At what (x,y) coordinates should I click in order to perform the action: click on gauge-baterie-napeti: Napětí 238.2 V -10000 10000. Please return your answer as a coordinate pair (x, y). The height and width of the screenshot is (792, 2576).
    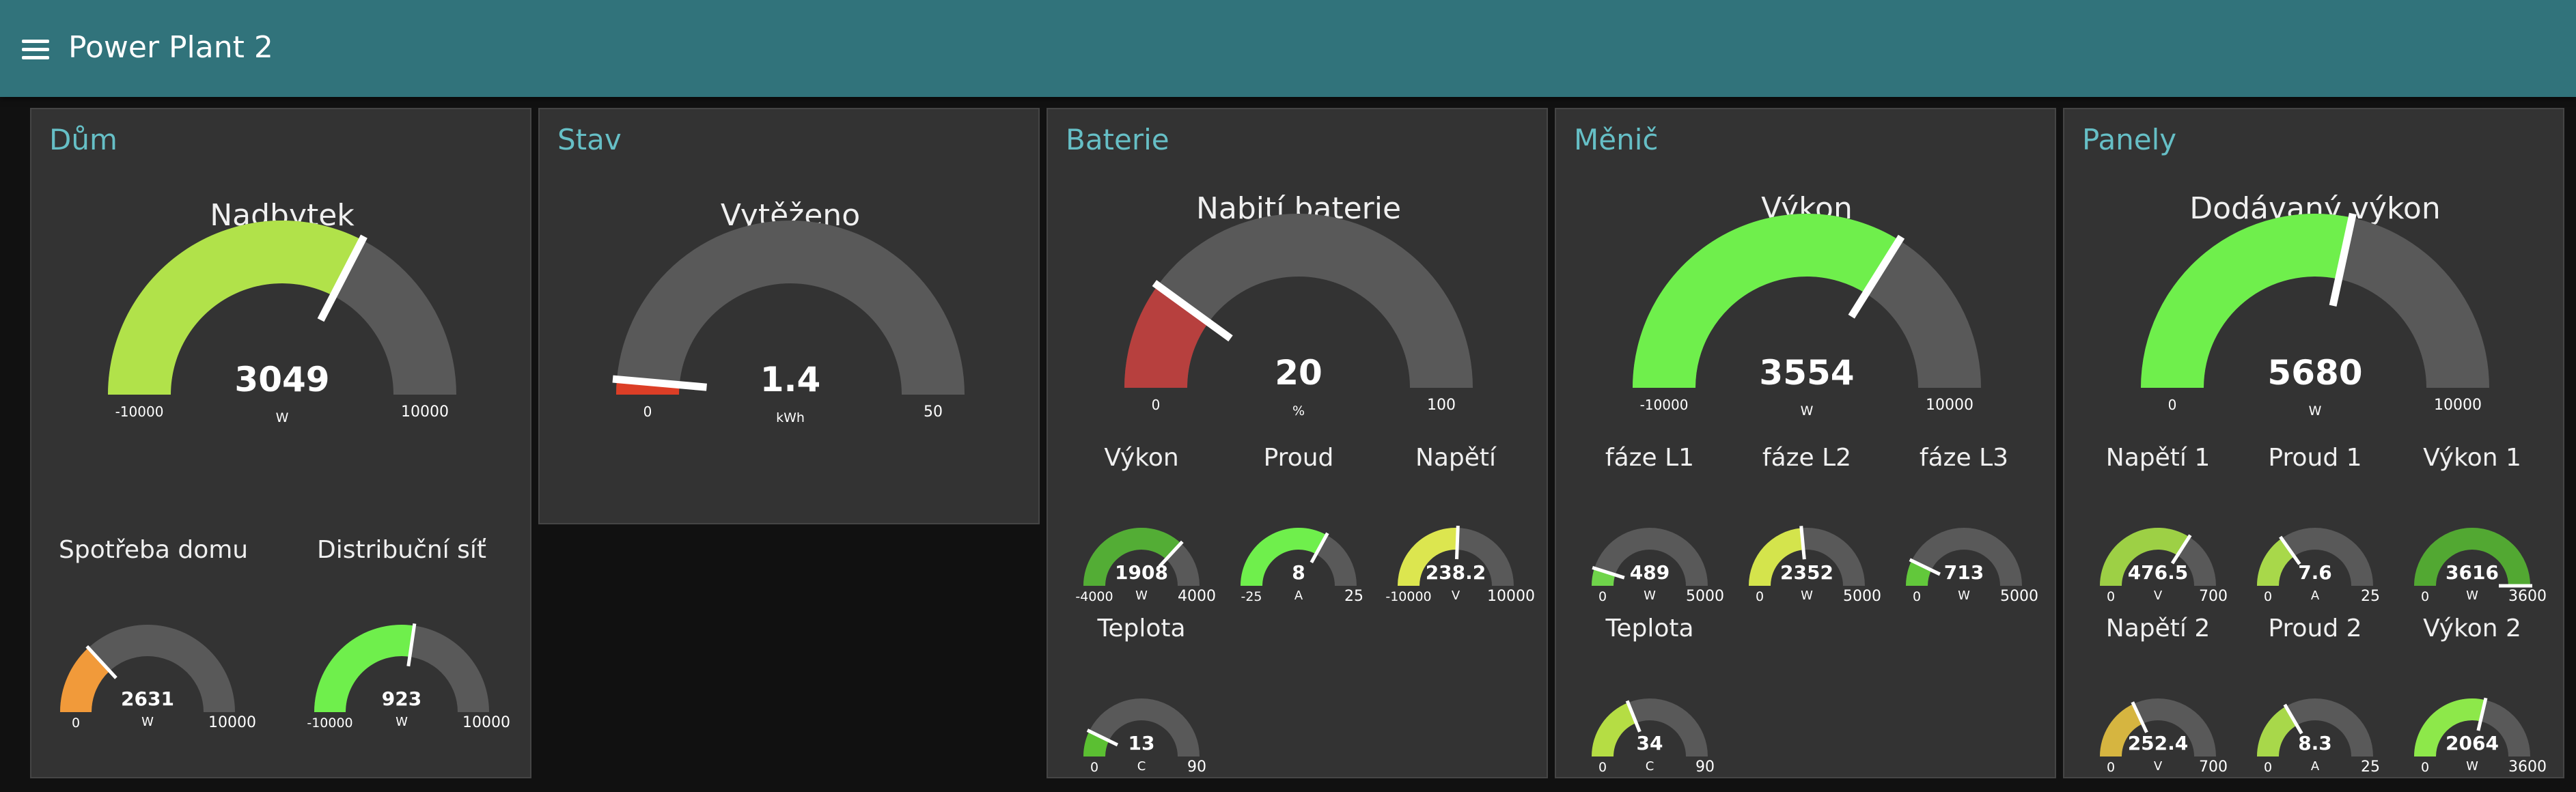
    Looking at the image, I should click on (1458, 528).